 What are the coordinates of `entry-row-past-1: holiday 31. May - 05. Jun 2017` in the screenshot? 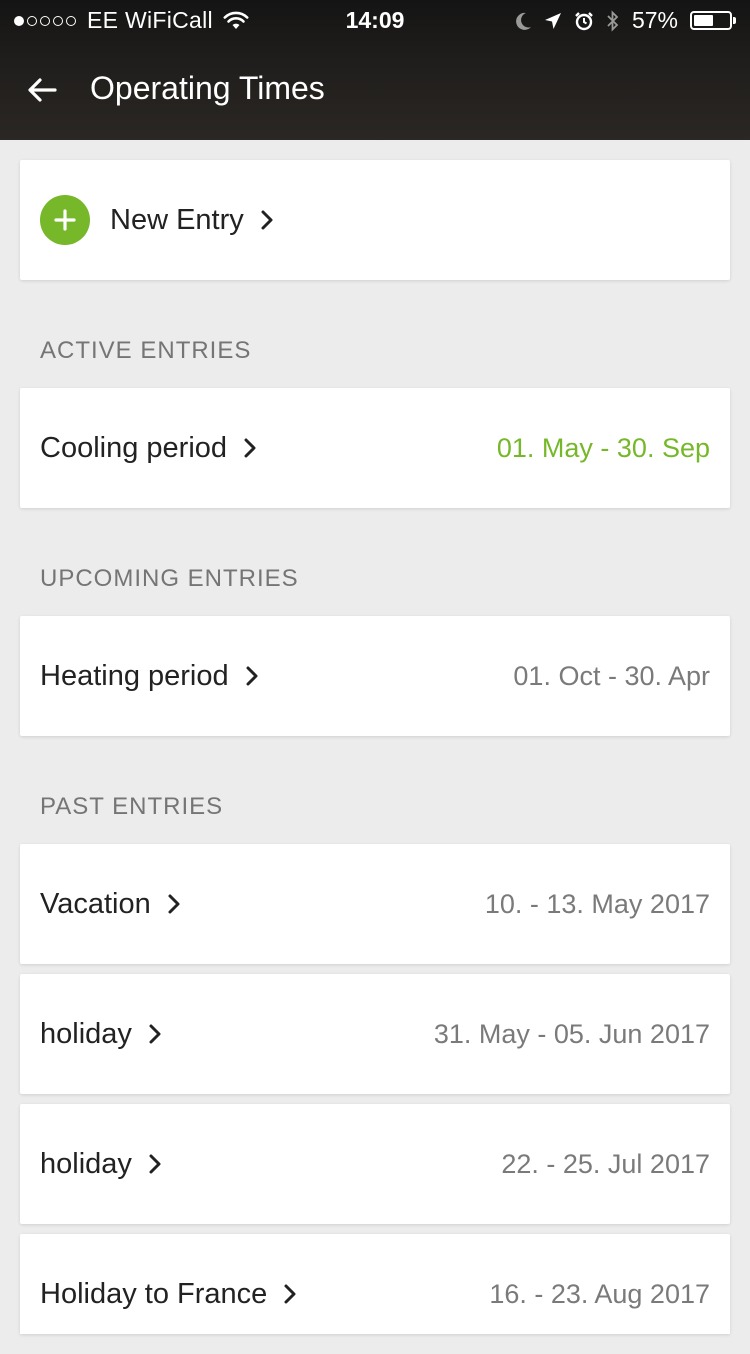 It's located at (375, 1034).